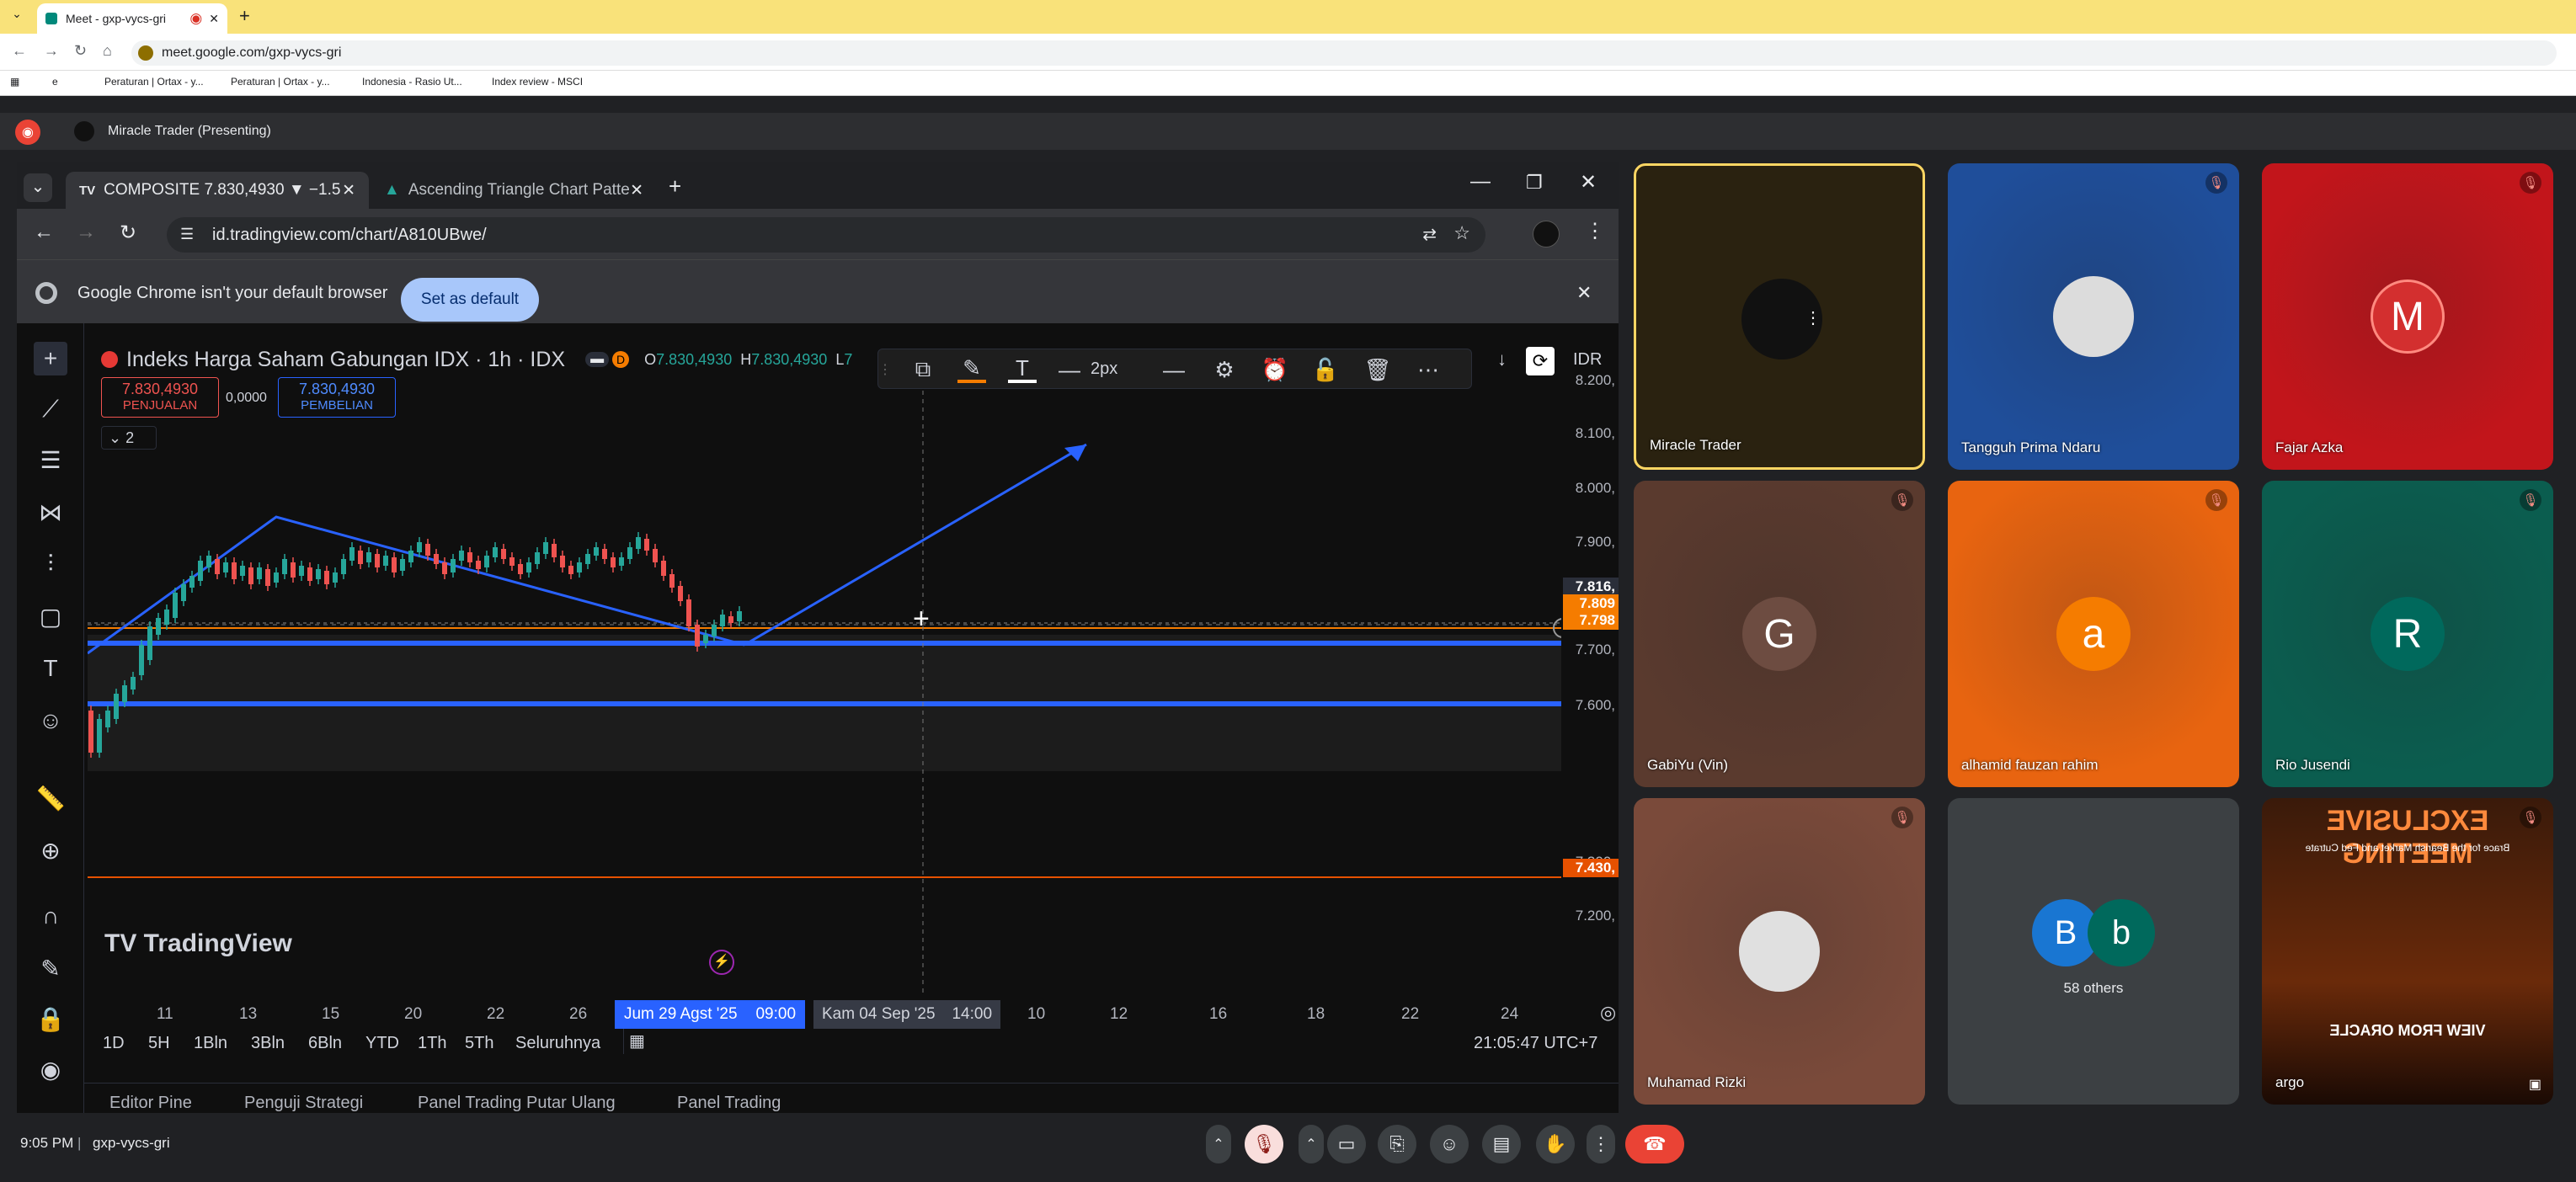  I want to click on participant-tile: ⋮ Miracle Trader, so click(1779, 316).